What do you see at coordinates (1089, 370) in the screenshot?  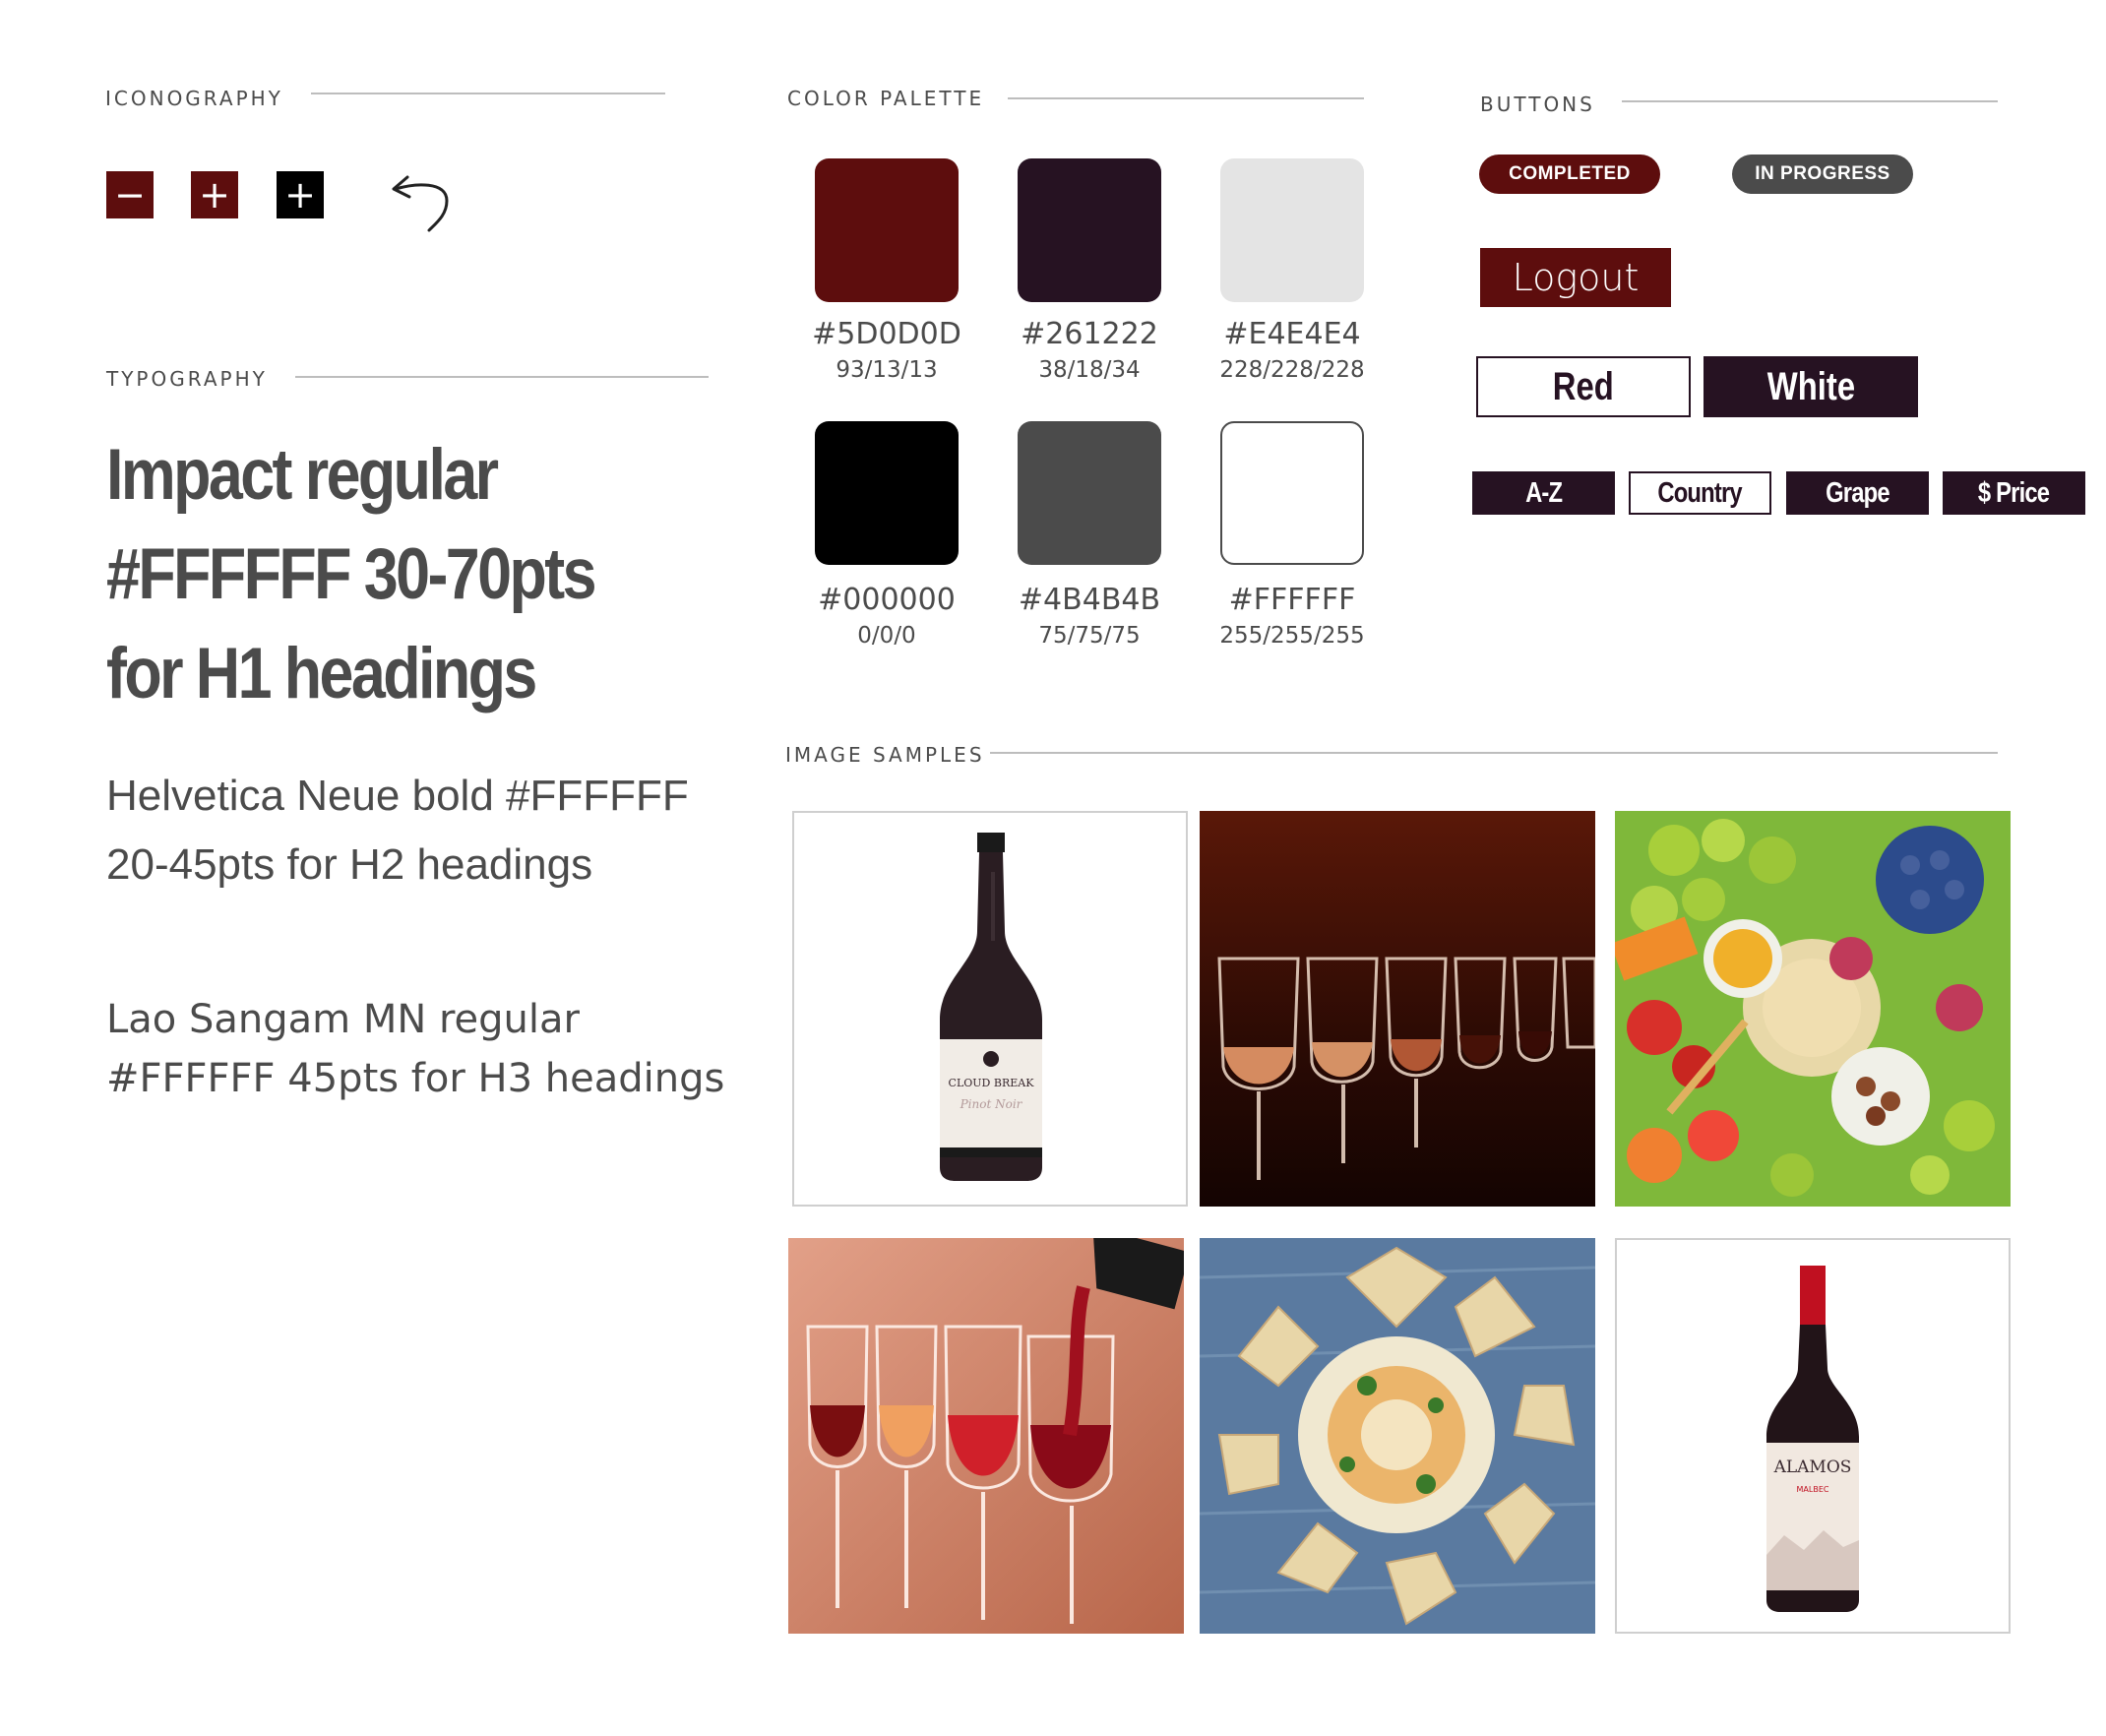 I see `swatch-rgb: 38/18/34` at bounding box center [1089, 370].